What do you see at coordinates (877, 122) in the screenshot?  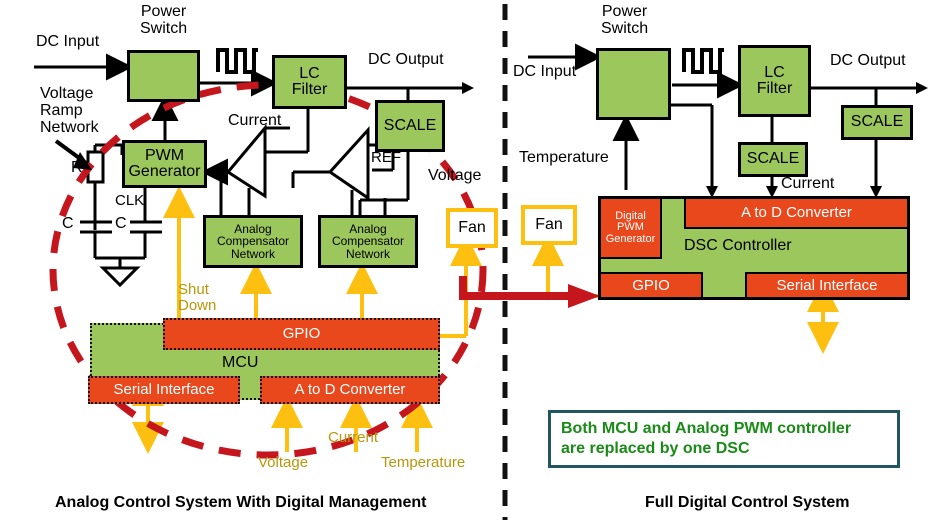 I see `right-scale-output-block: SCALE` at bounding box center [877, 122].